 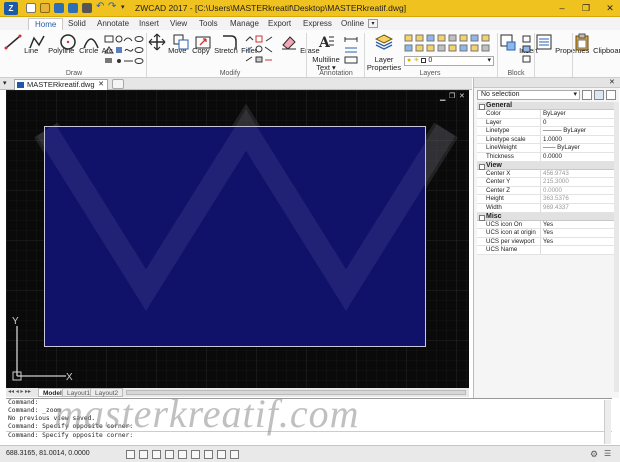 I want to click on save-as-icon, so click(x=73, y=8).